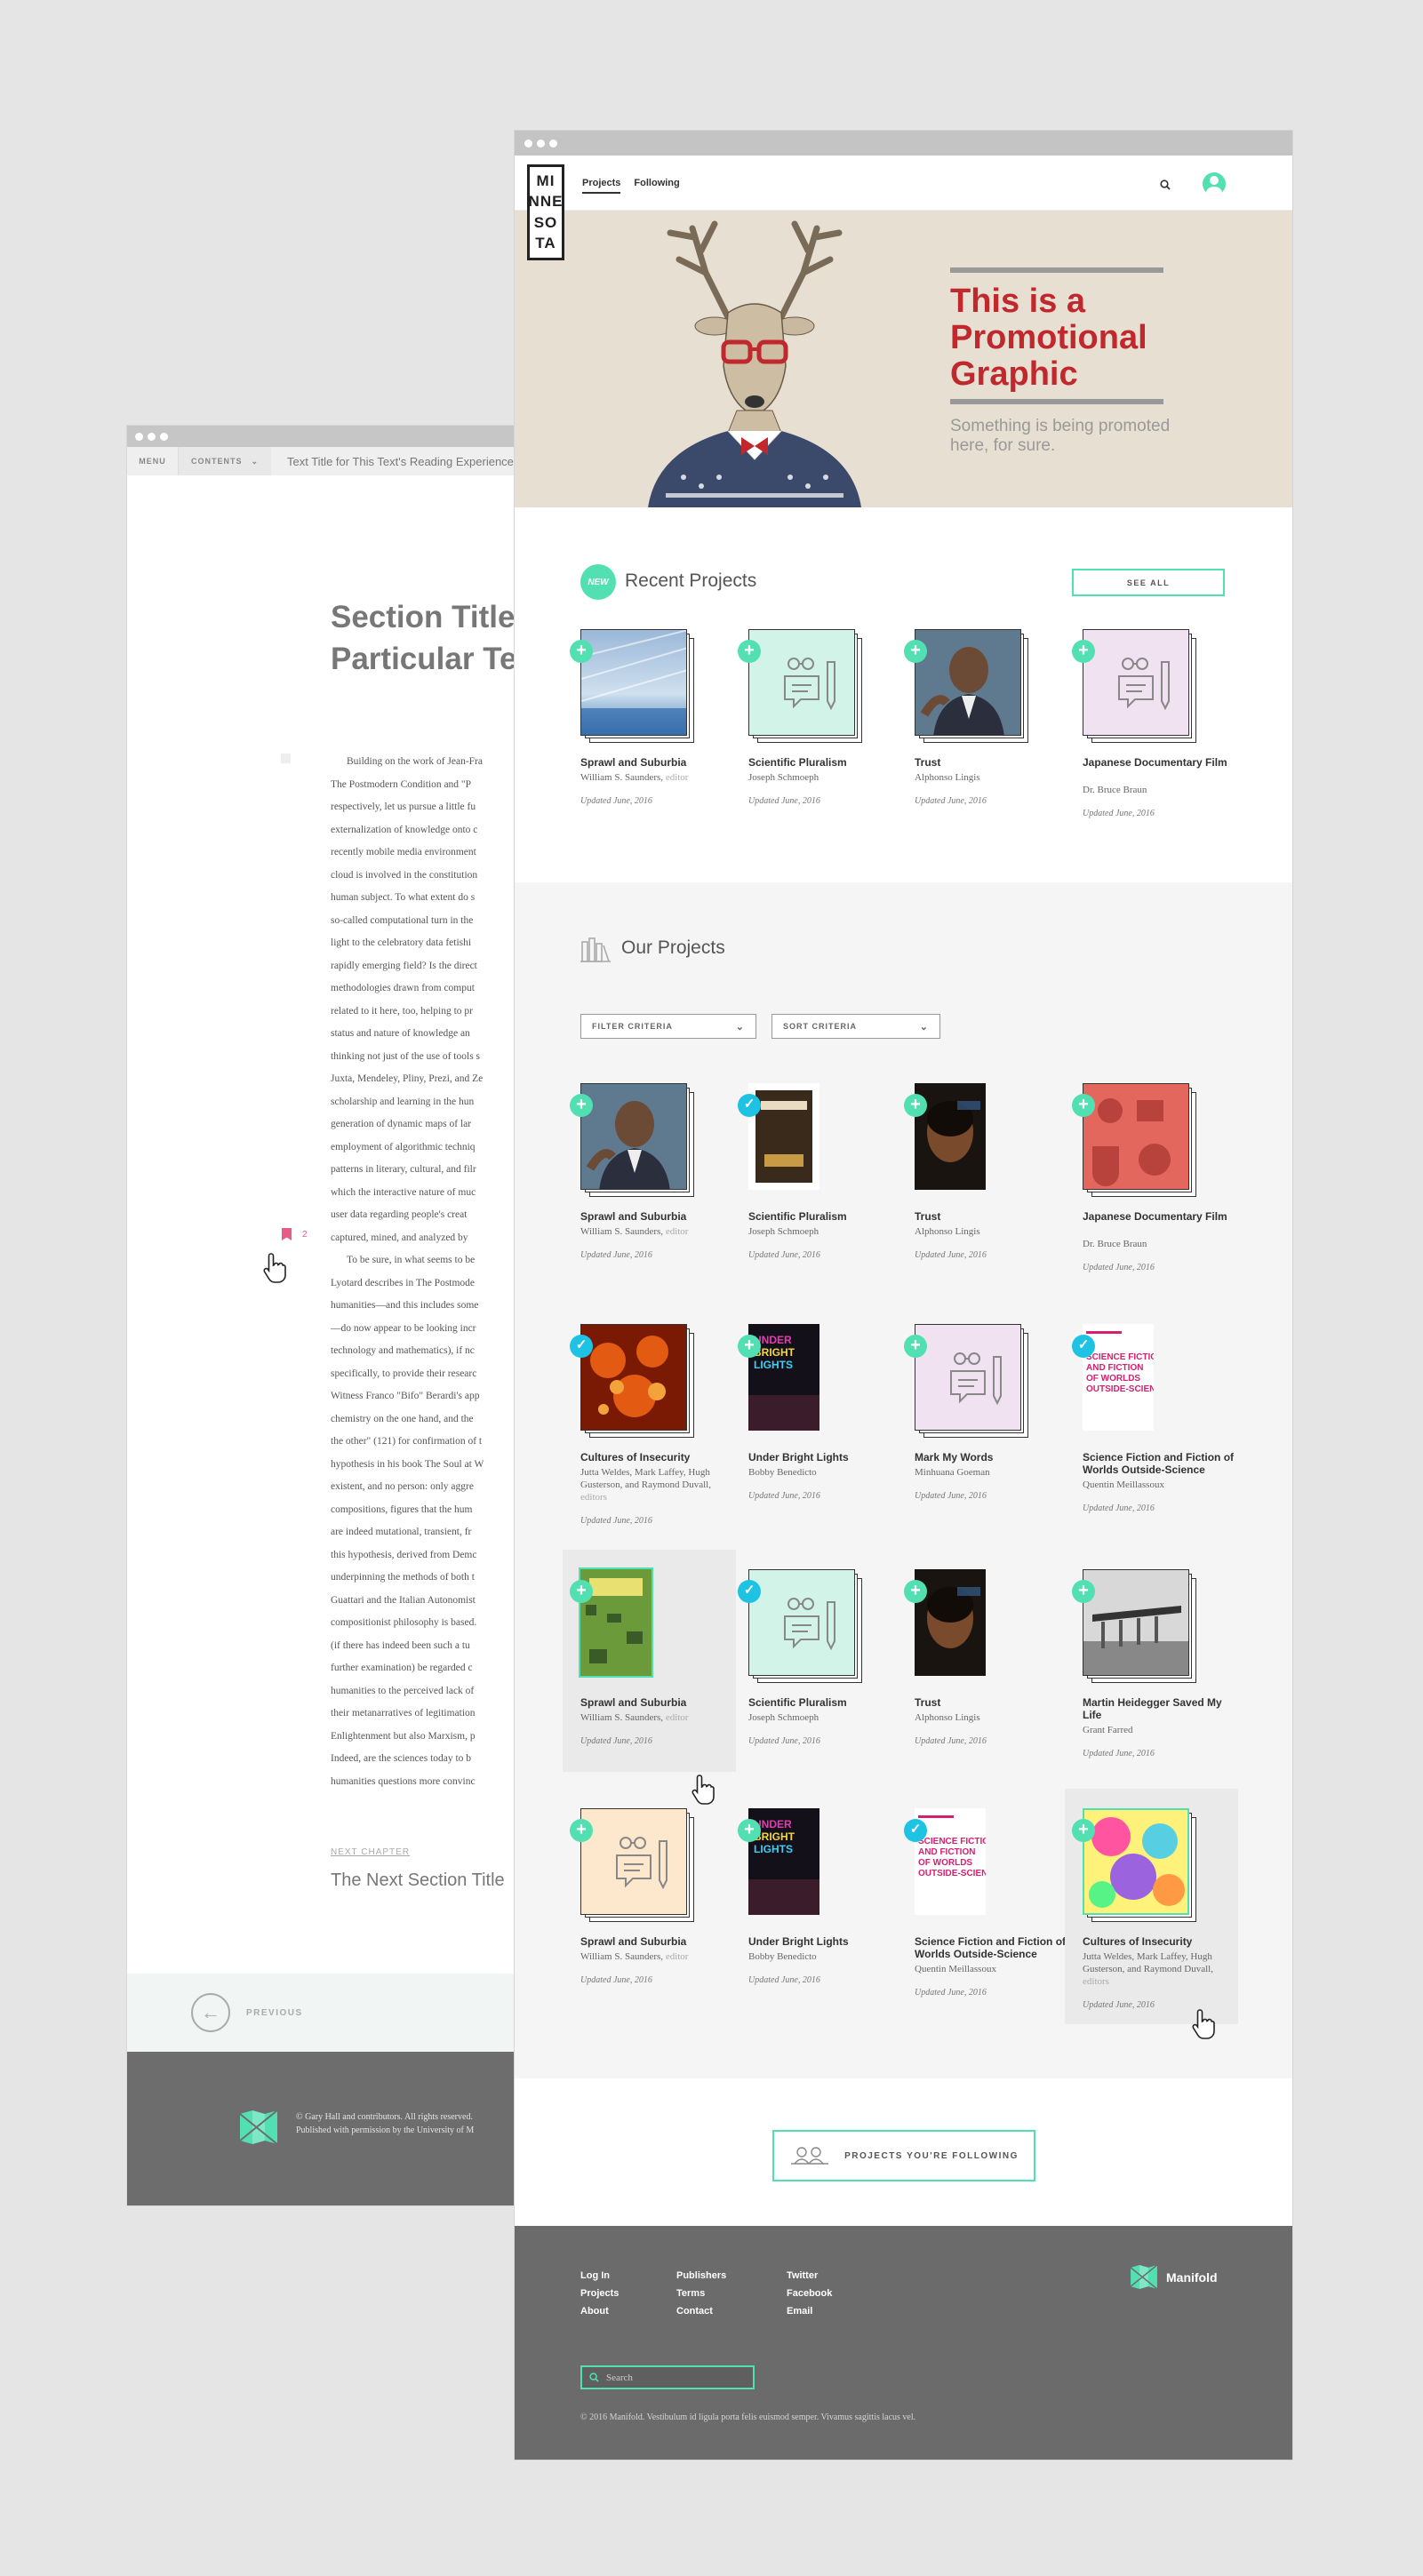  Describe the element at coordinates (545, 212) in the screenshot. I see `minnesota-logo: MI NNE SO TA` at that location.